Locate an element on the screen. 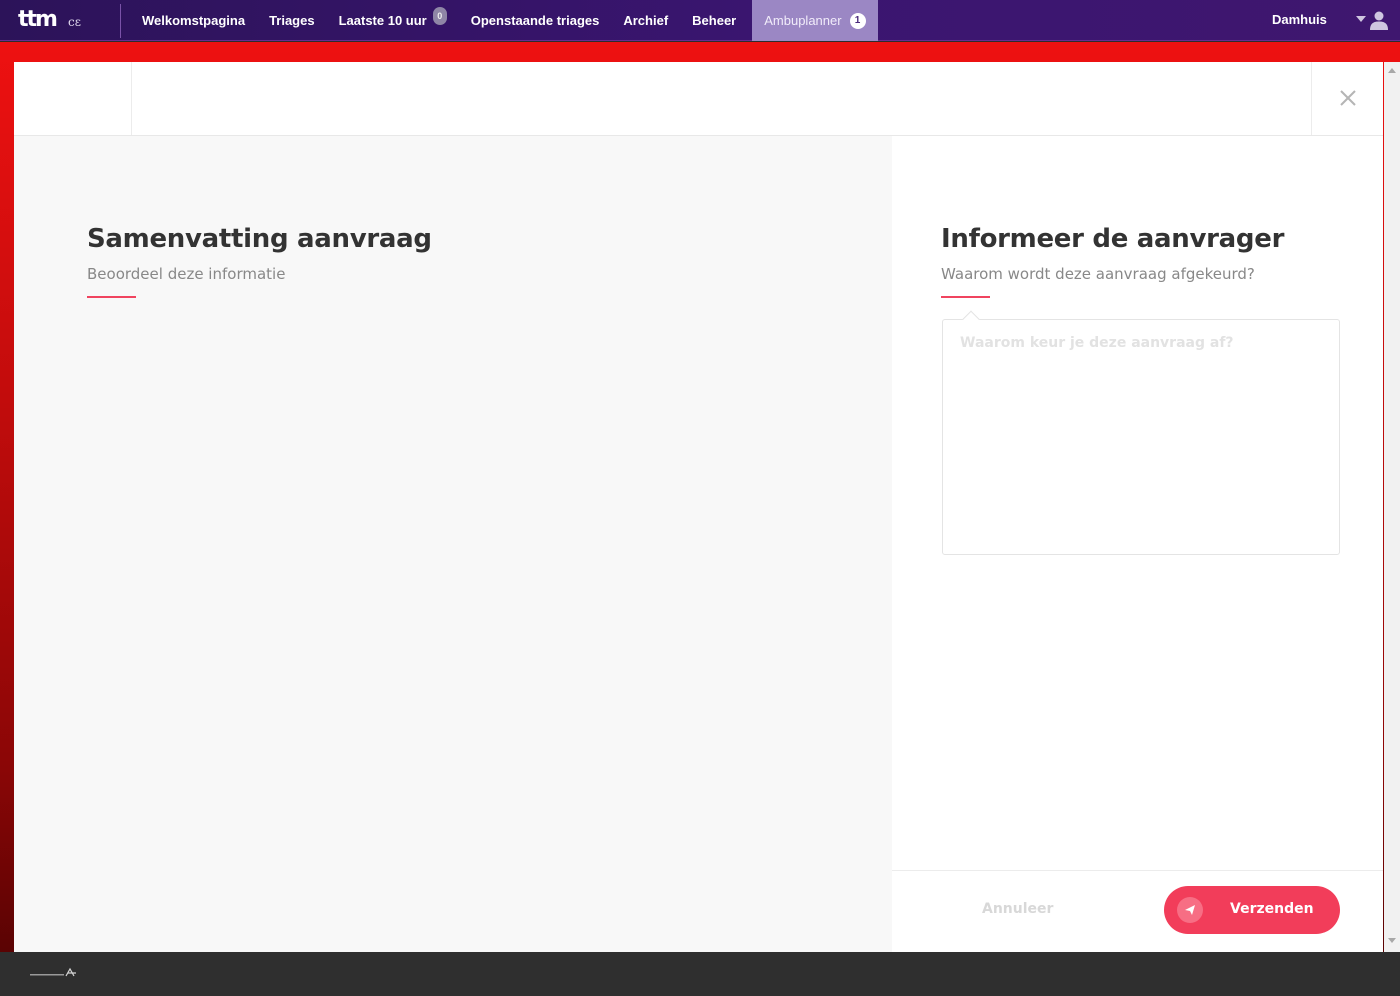 The width and height of the screenshot is (1400, 996). nav-item-welkomstpagina: Welkomstpagina is located at coordinates (193, 20).